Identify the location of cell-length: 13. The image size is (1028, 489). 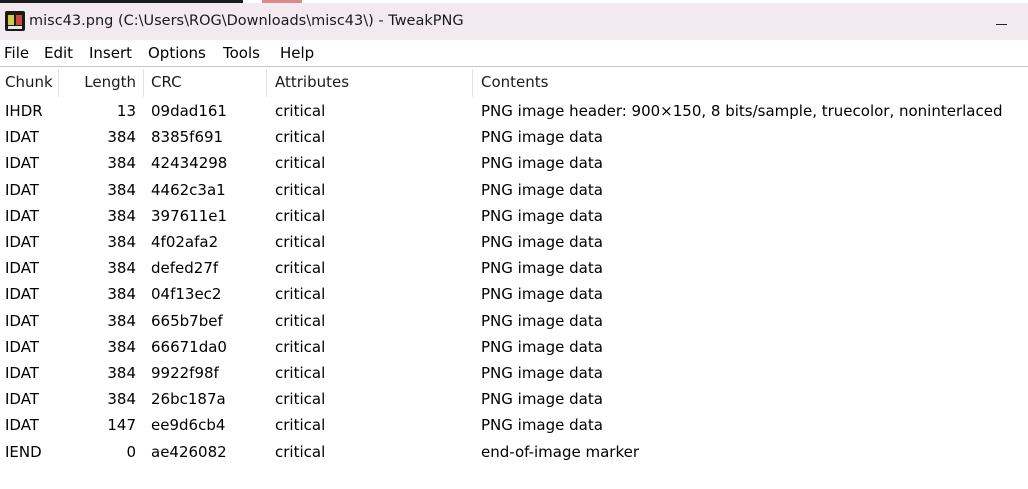
(126, 111).